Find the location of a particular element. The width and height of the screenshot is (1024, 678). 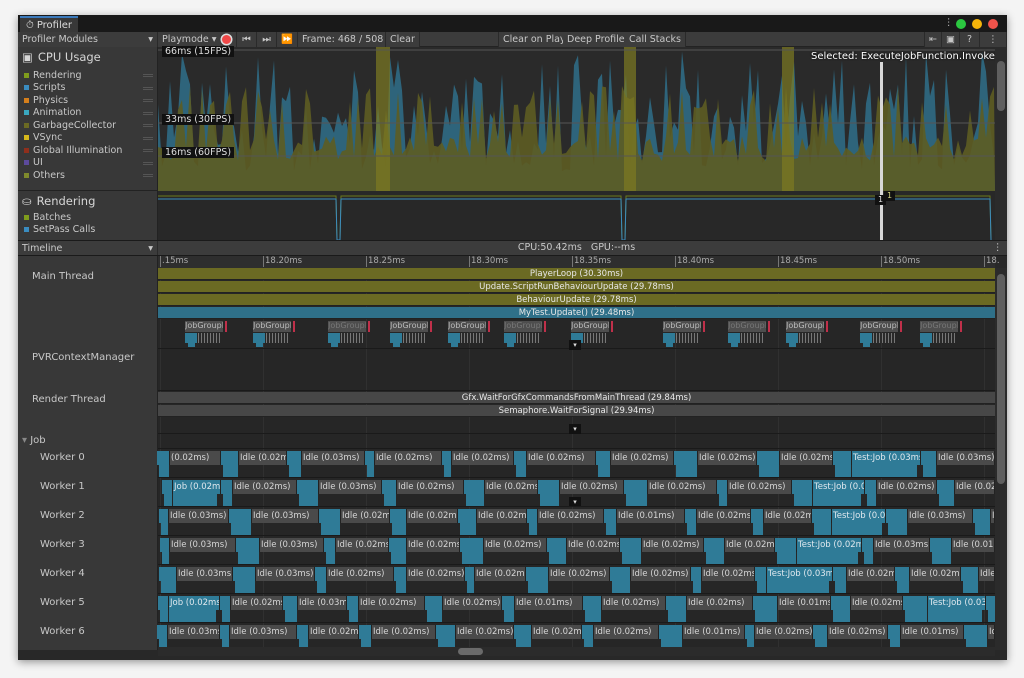

horizontal-scroll-thumb is located at coordinates (470, 651).